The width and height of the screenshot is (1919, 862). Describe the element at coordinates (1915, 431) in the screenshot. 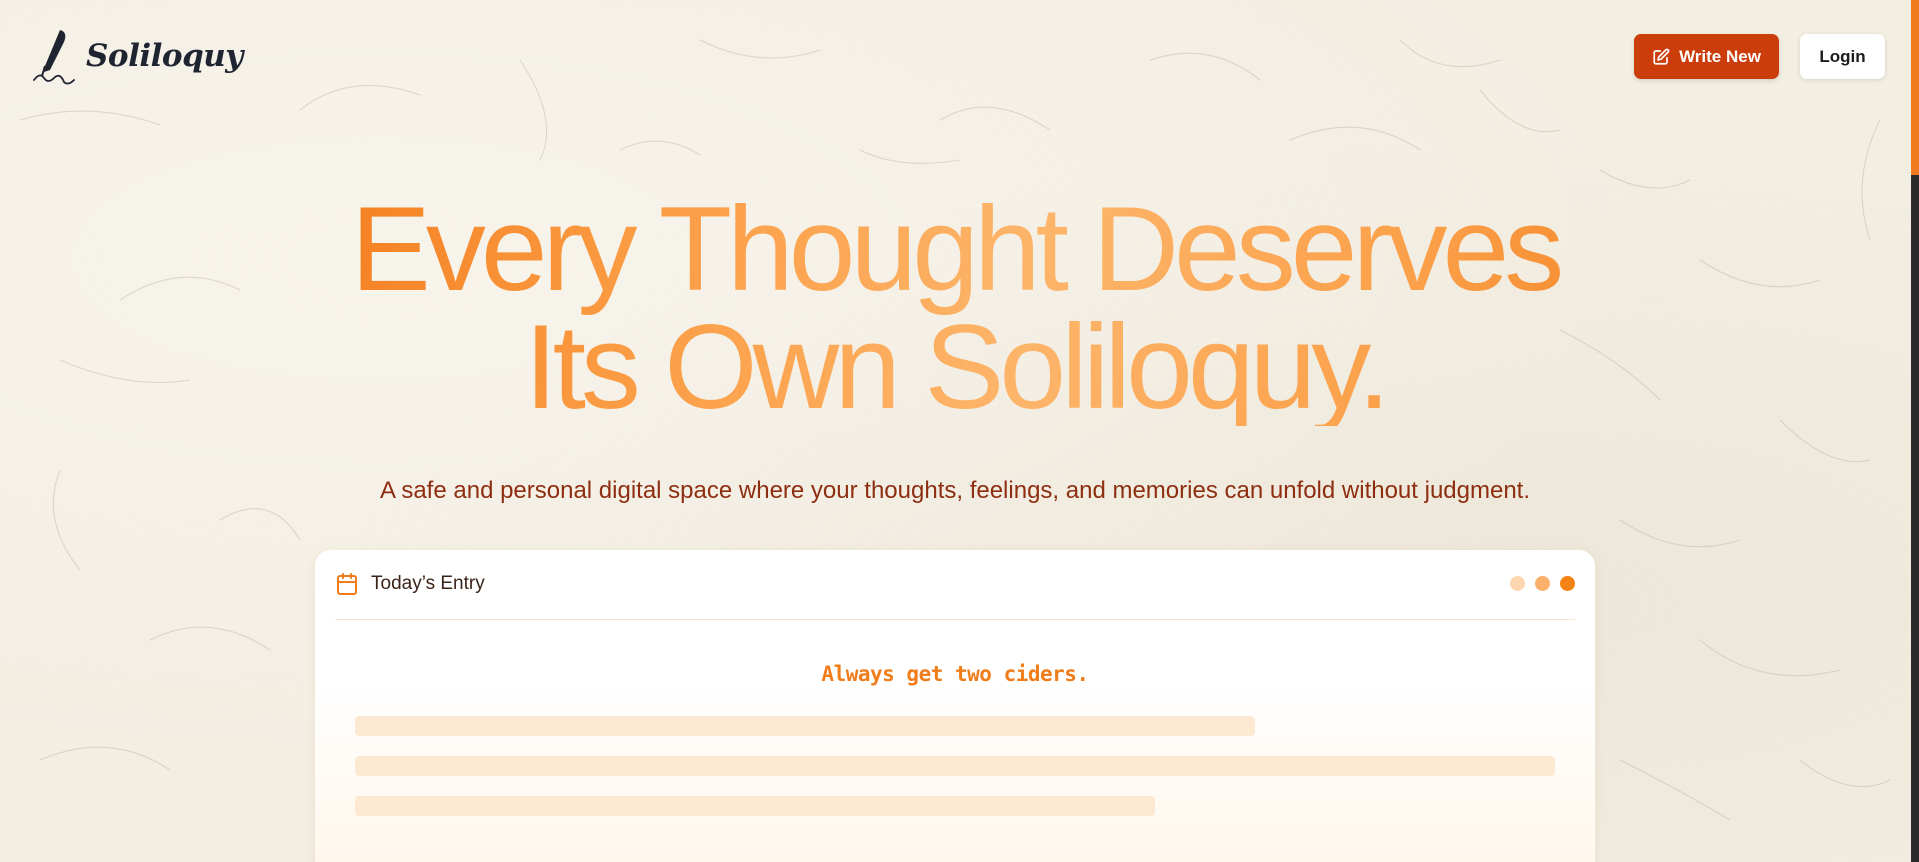

I see `scrollbar` at that location.